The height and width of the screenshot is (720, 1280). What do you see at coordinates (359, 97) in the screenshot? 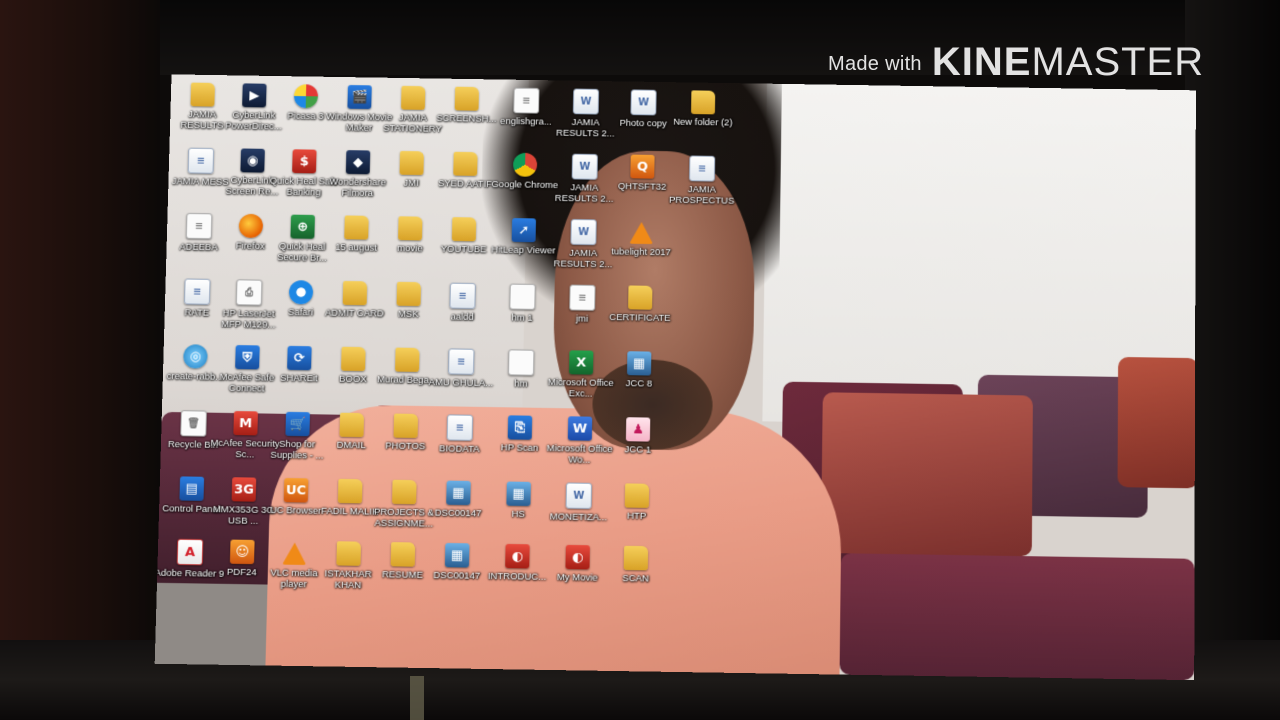
I see `movie-maker-icon: 🎬` at bounding box center [359, 97].